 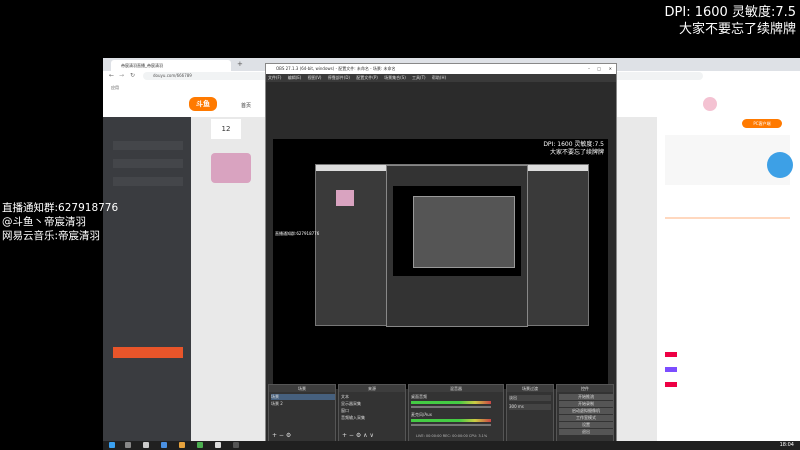 I want to click on overlay-fan-group: 直播通知群:627918776, so click(x=60, y=208).